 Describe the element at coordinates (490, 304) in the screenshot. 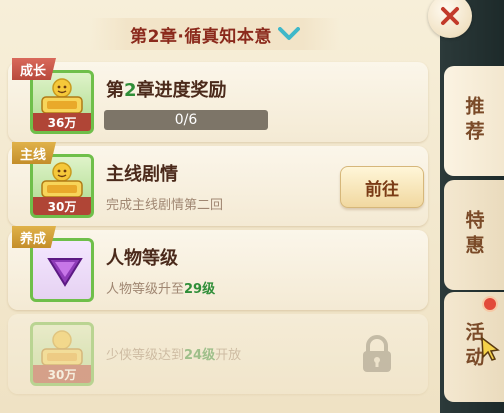

I see `notification-dot` at that location.